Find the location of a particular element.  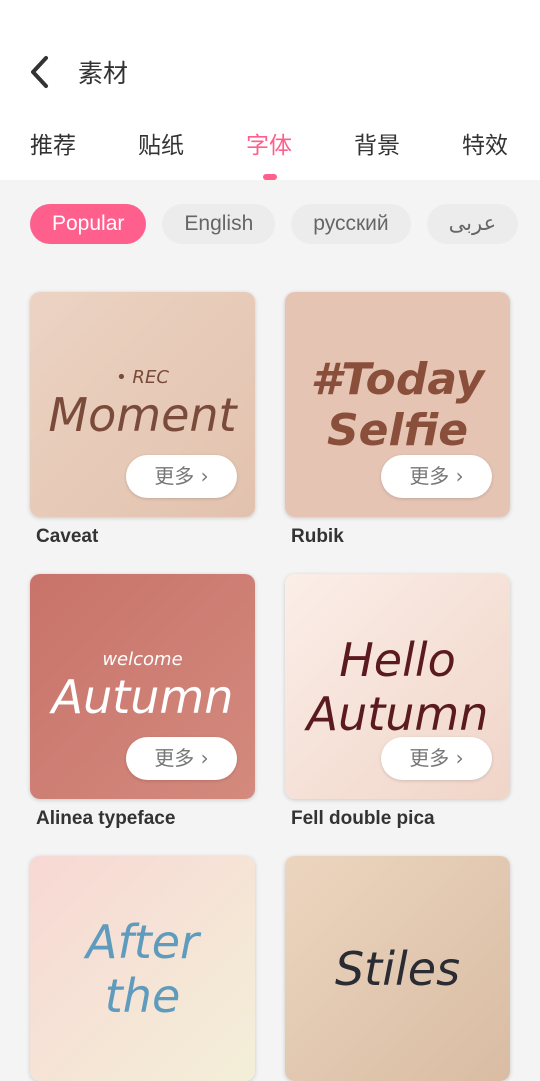

font-card: Stiles is located at coordinates (397, 968).